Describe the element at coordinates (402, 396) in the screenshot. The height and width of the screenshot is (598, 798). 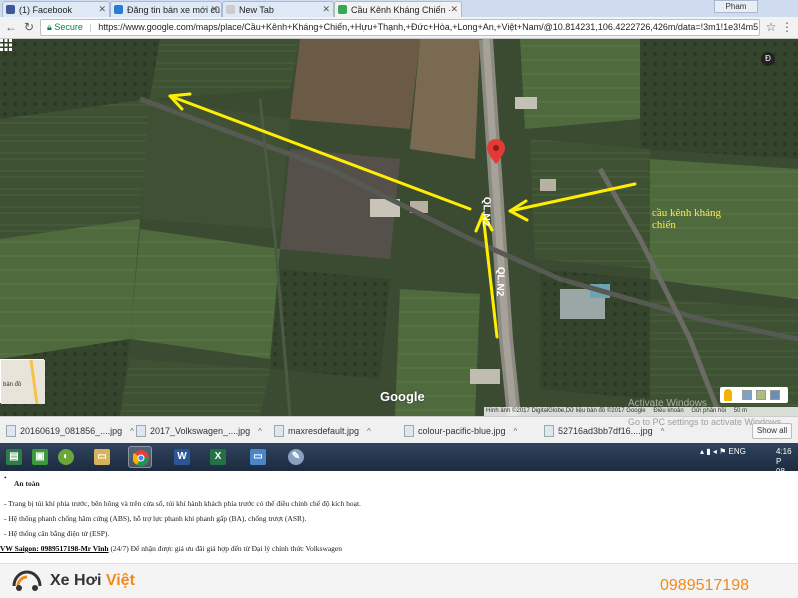
I see `google-logo: Google` at that location.